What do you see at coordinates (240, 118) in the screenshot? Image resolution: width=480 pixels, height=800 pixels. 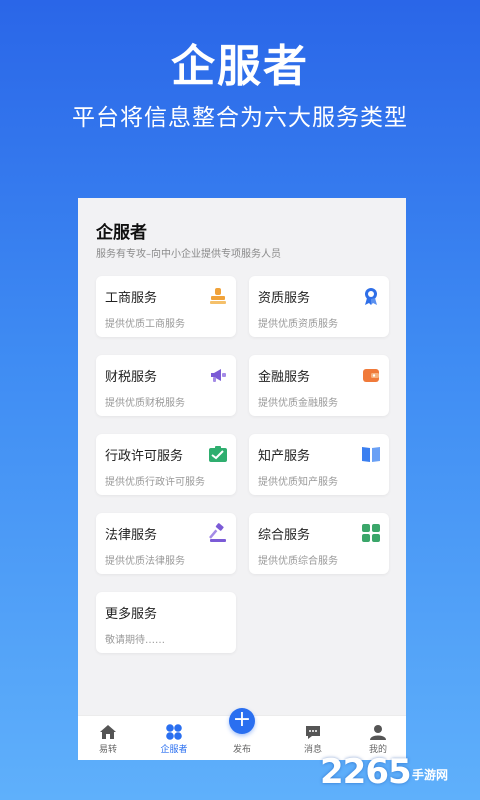 I see `hero-subtitle: 平台将信息整合为六大服务类型` at bounding box center [240, 118].